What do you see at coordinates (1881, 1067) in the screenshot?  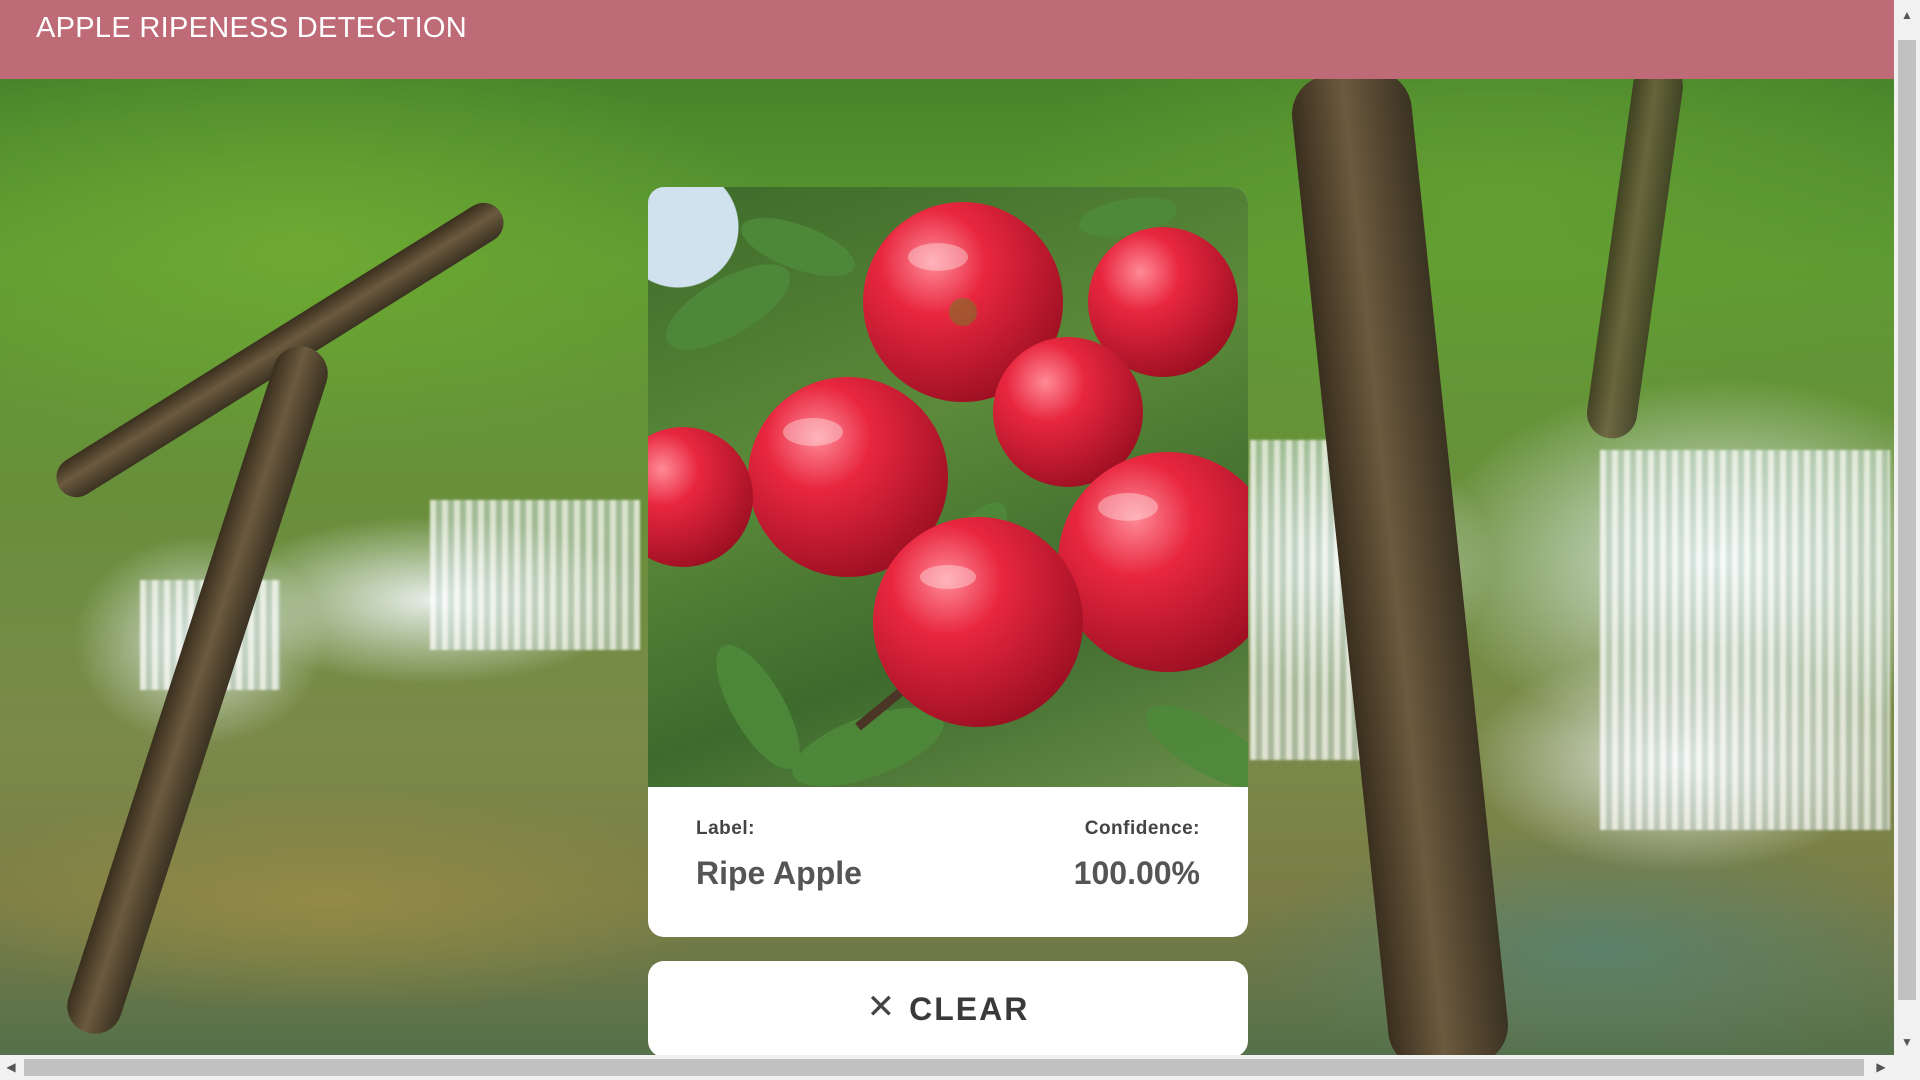 I see `scroll-right-arrow-icon: ▶` at bounding box center [1881, 1067].